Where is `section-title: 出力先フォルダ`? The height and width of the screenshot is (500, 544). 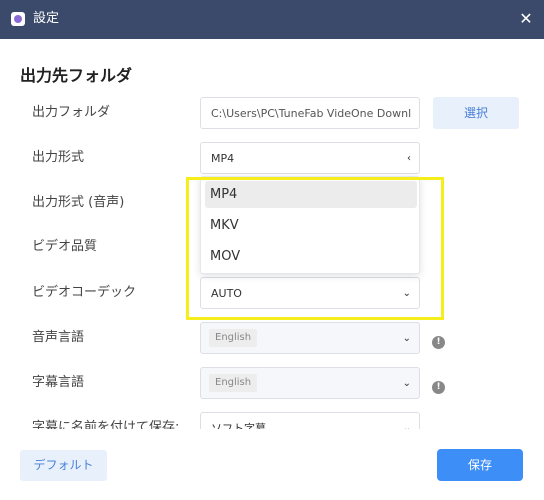
section-title: 出力先フォルダ is located at coordinates (76, 75).